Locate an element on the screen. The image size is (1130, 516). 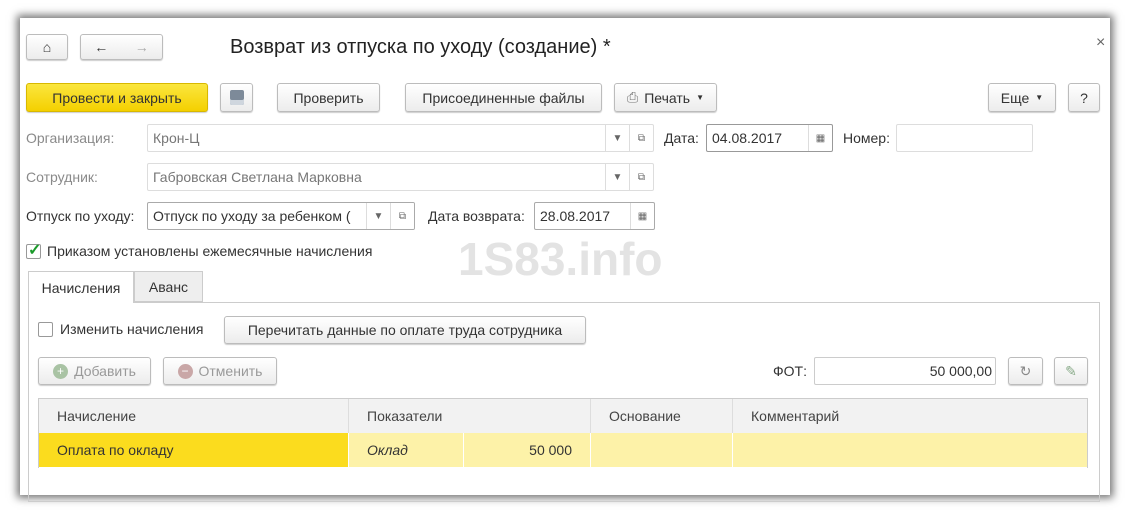
cancel-button: − Отменить is located at coordinates (220, 371).